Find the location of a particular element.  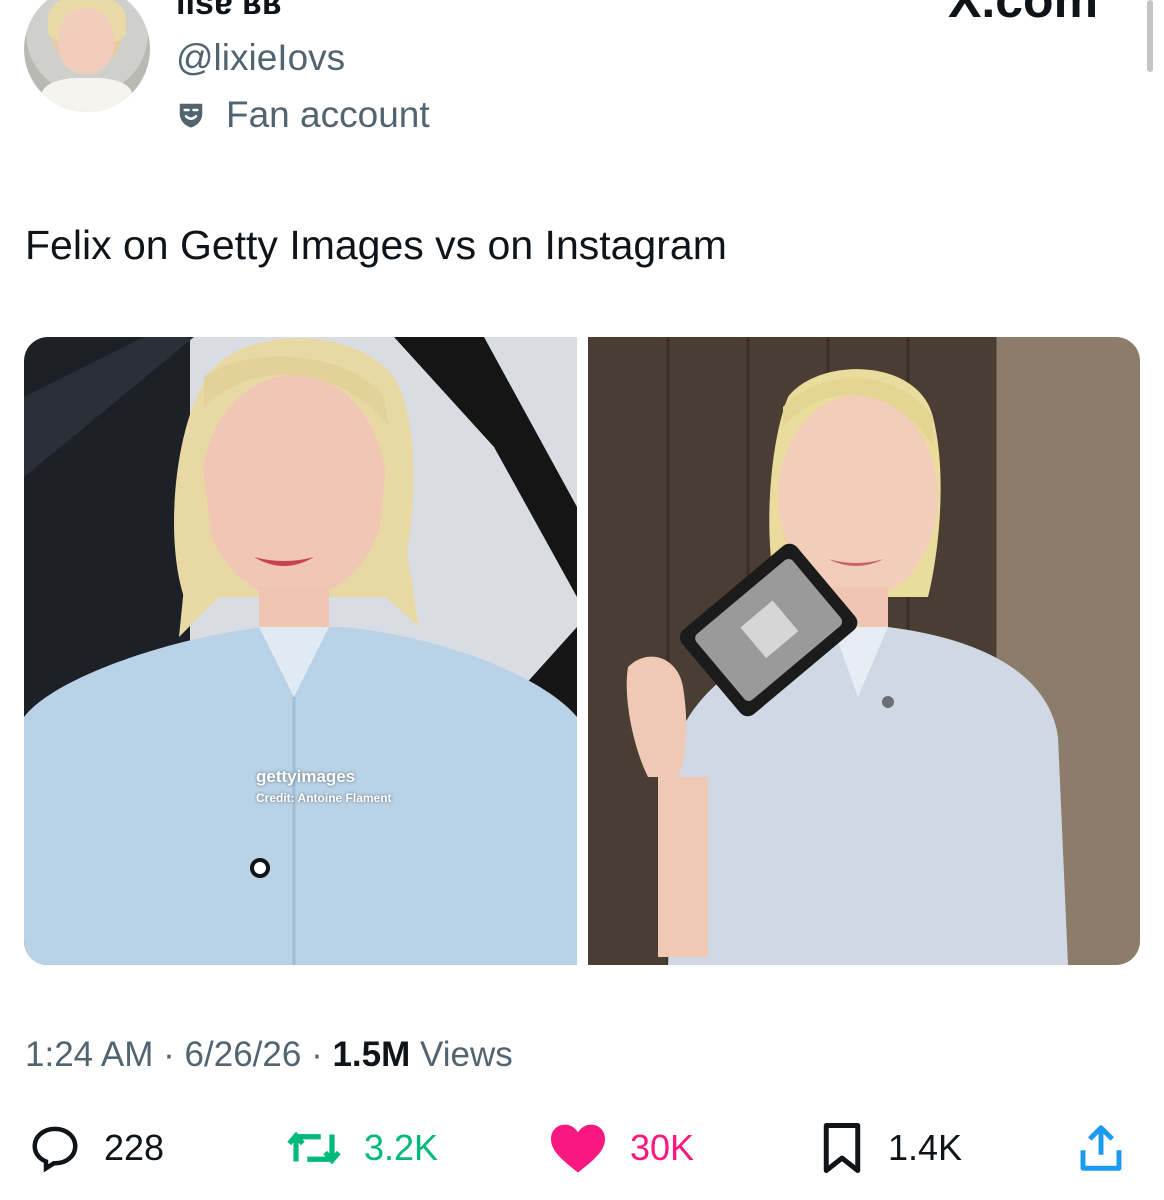

avatar-face is located at coordinates (86, 41).